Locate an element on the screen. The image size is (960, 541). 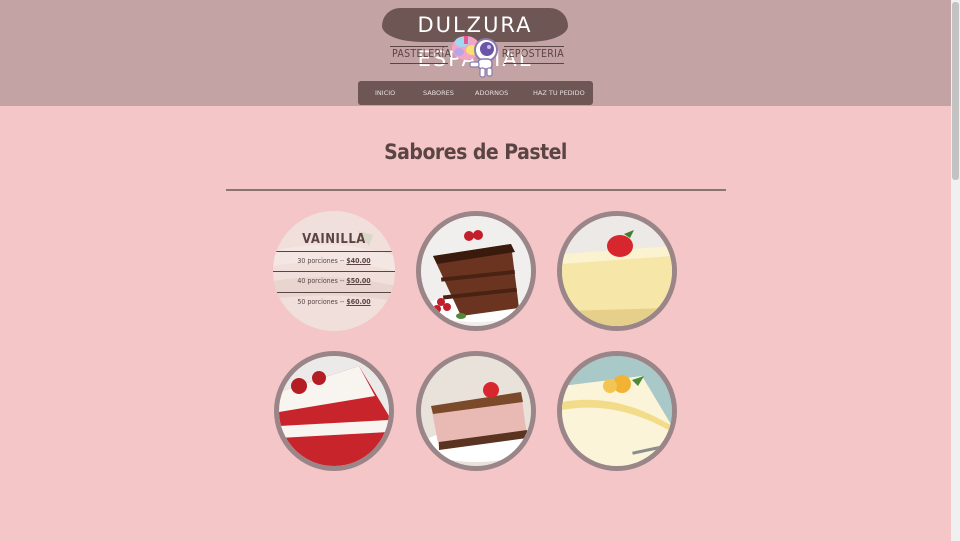
page-scrollbar is located at coordinates (955, 270).